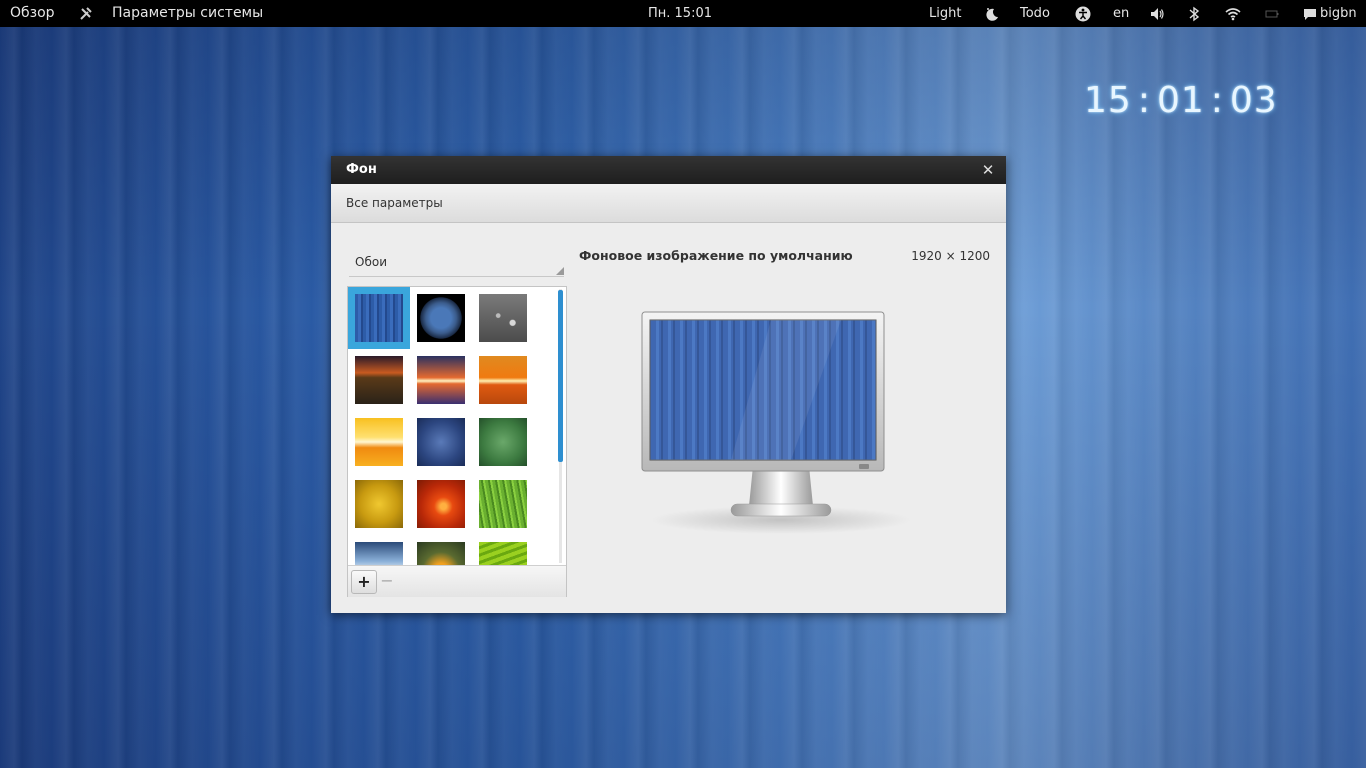 The width and height of the screenshot is (1366, 768). What do you see at coordinates (988, 170) in the screenshot?
I see `close-icon: ✕` at bounding box center [988, 170].